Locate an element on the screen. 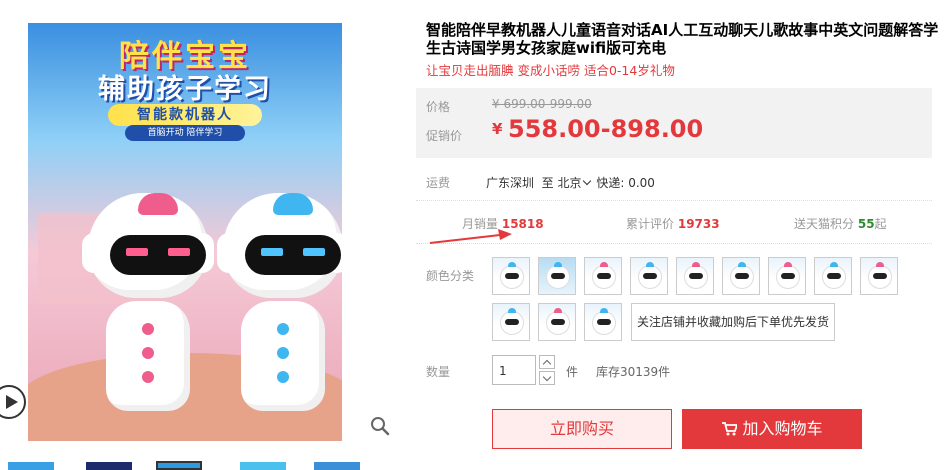  play-video-icon is located at coordinates (13, 402).